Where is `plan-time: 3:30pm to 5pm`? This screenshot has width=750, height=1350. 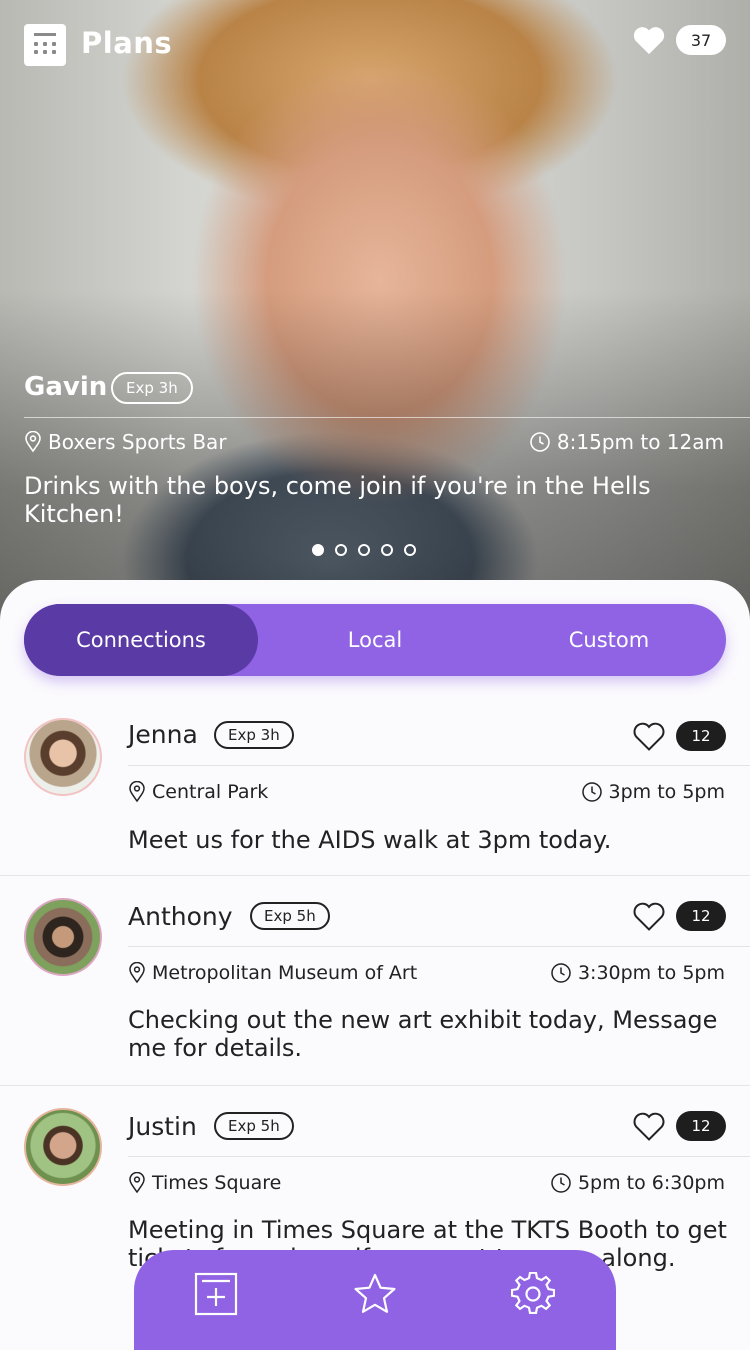 plan-time: 3:30pm to 5pm is located at coordinates (637, 973).